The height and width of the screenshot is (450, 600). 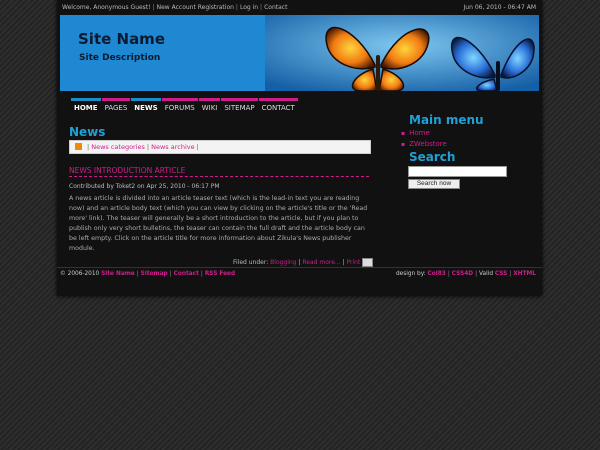 I want to click on welcome-text: Welcome, Anonymous Guest!, so click(x=106, y=7).